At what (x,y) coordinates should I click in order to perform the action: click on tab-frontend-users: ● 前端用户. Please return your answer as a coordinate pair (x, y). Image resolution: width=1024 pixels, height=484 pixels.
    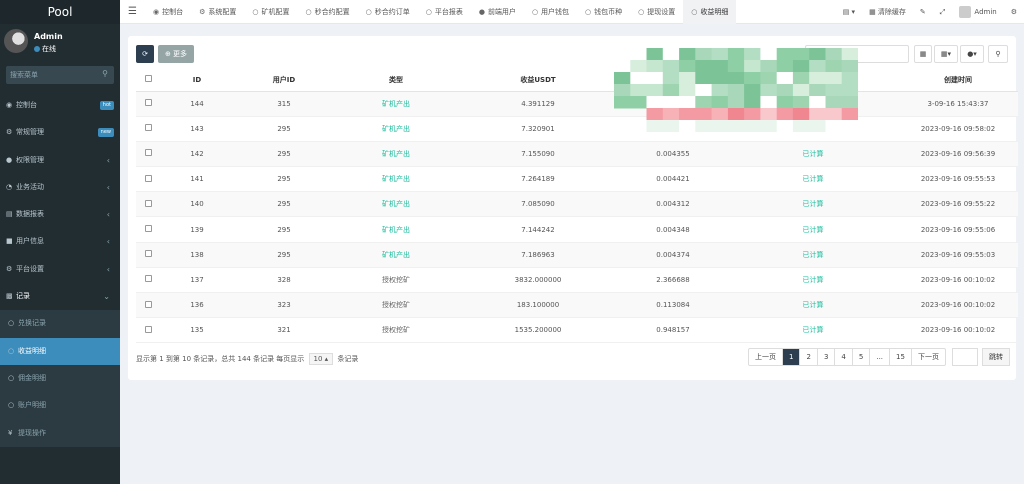
    Looking at the image, I should click on (497, 12).